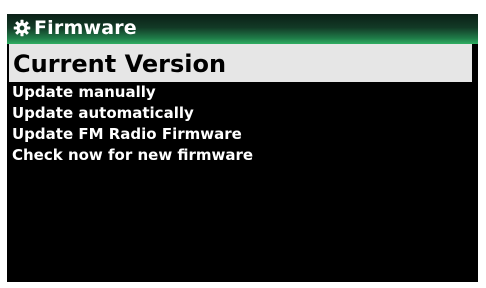 This screenshot has height=288, width=486. Describe the element at coordinates (22, 28) in the screenshot. I see `gear-icon` at that location.